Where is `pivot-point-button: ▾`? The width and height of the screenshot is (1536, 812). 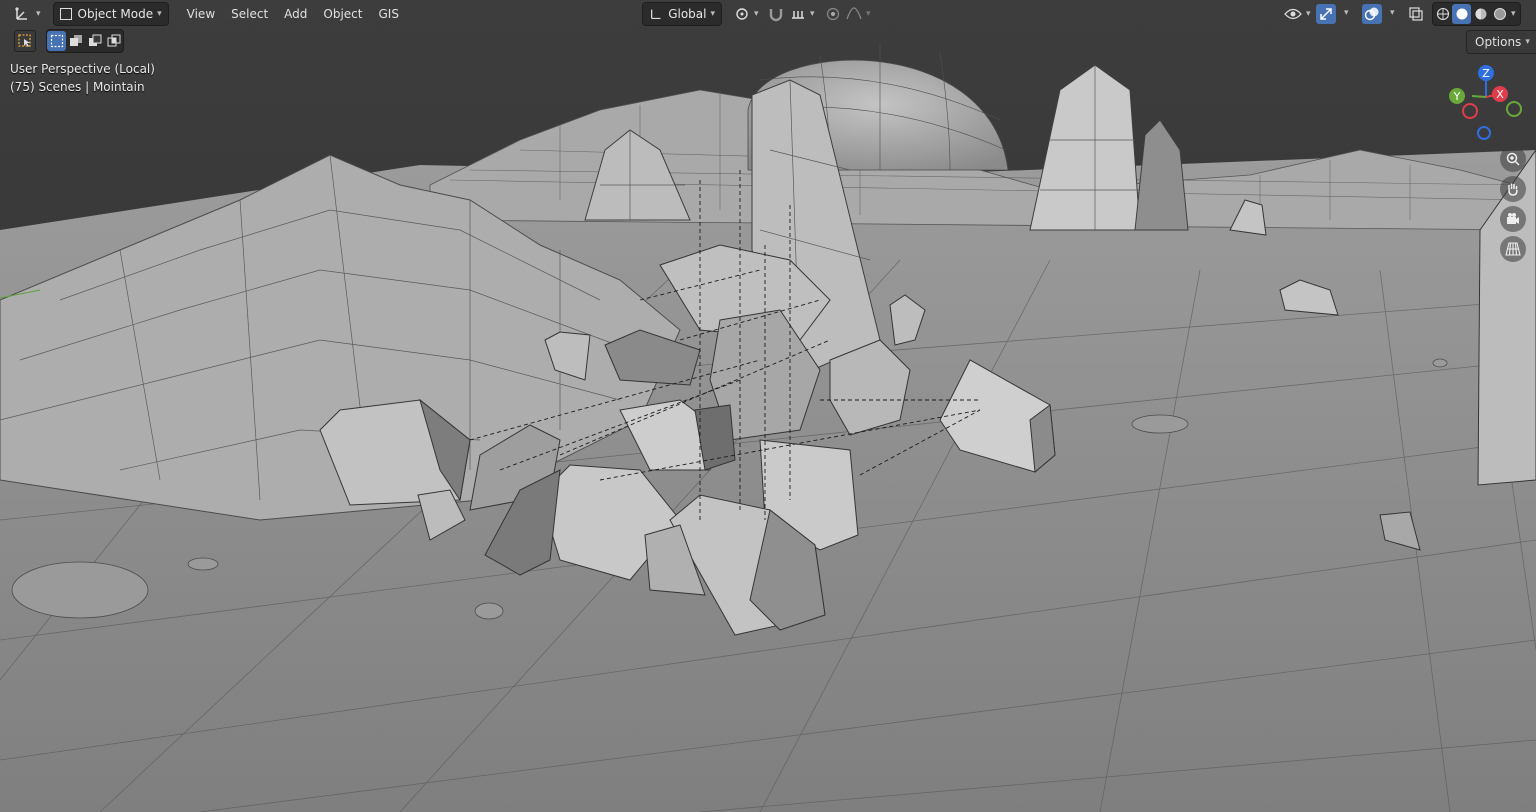
pivot-point-button: ▾ is located at coordinates (746, 14).